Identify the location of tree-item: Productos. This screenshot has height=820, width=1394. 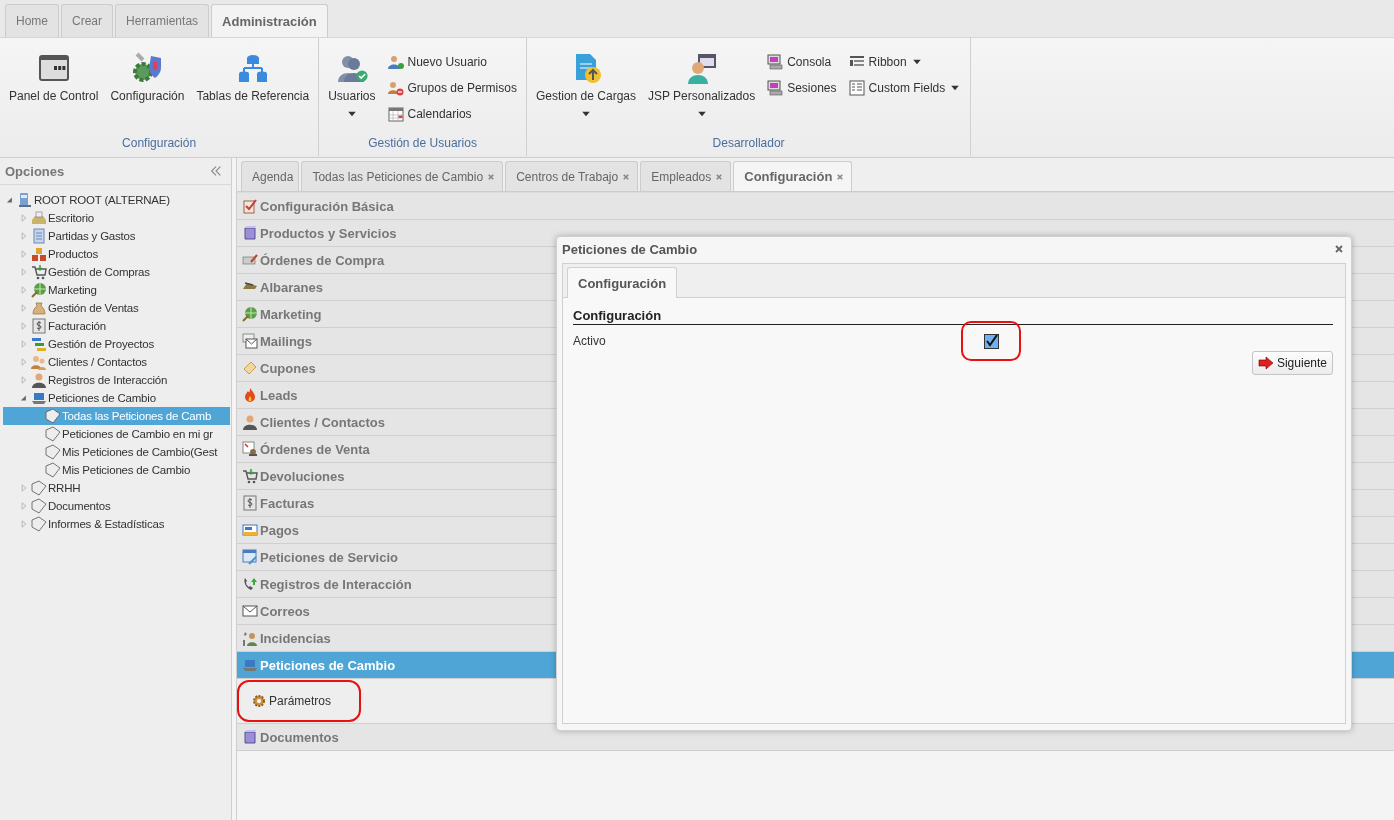
(116, 254).